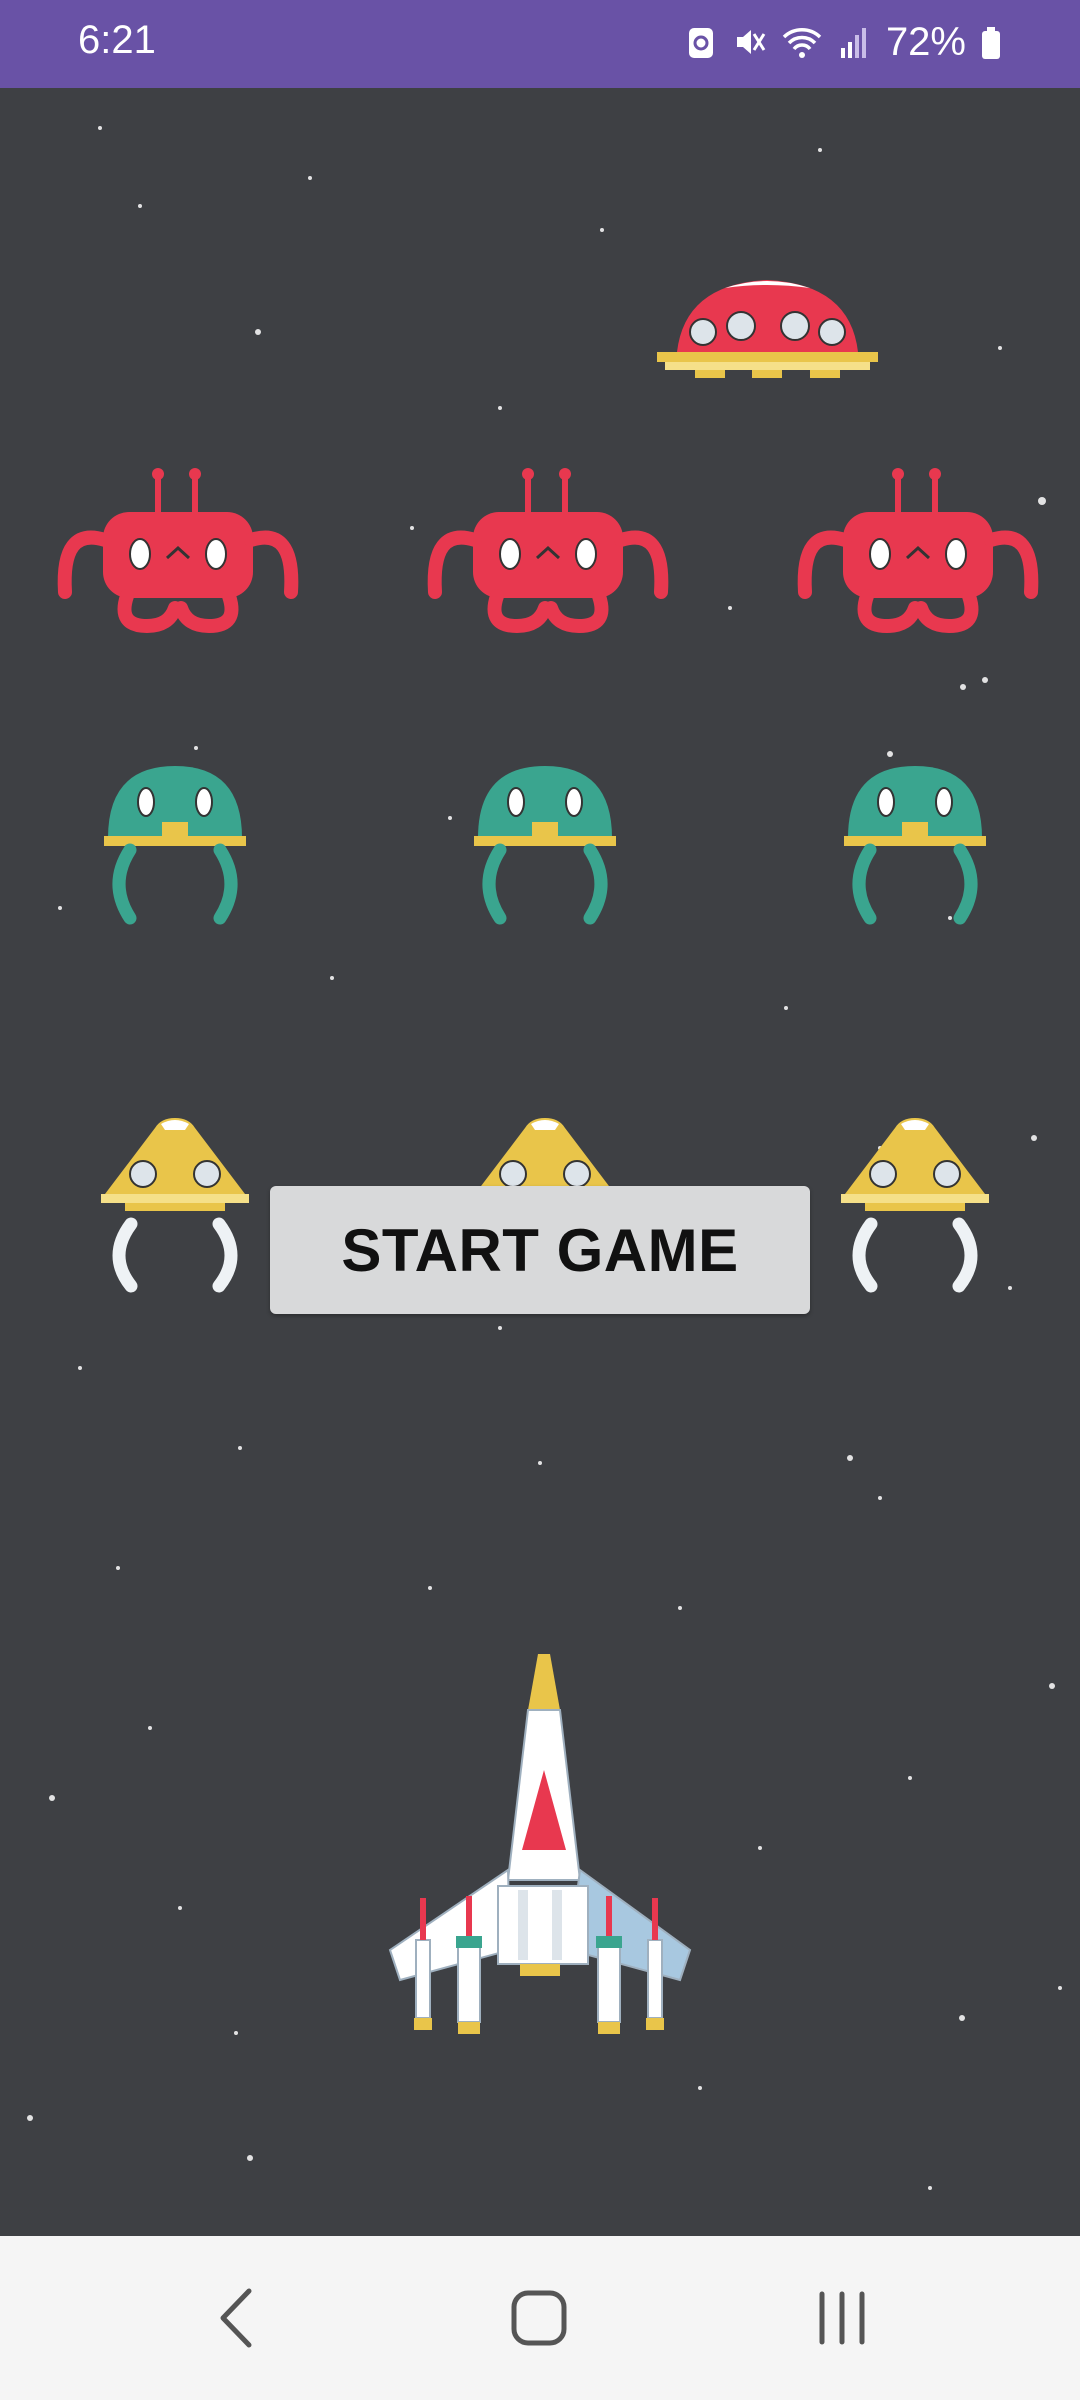 This screenshot has height=2400, width=1080. What do you see at coordinates (700, 43) in the screenshot?
I see `screenshot-icon` at bounding box center [700, 43].